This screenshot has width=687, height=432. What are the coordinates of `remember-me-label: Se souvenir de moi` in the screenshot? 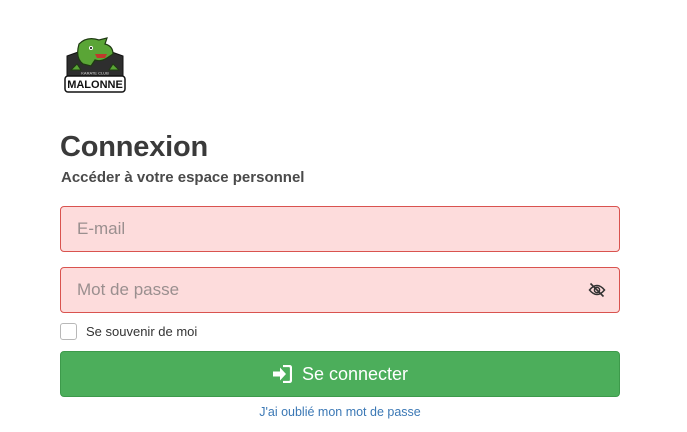 It's located at (142, 331).